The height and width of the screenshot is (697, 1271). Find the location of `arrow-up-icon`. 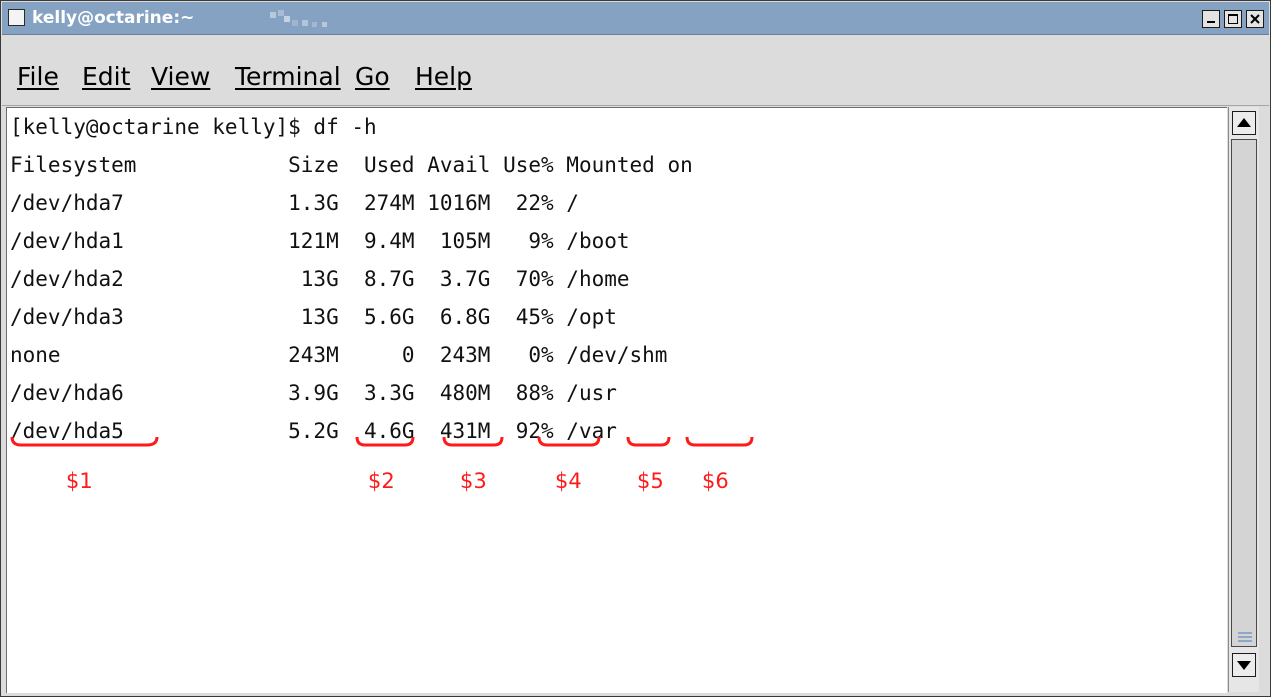

arrow-up-icon is located at coordinates (1244, 122).